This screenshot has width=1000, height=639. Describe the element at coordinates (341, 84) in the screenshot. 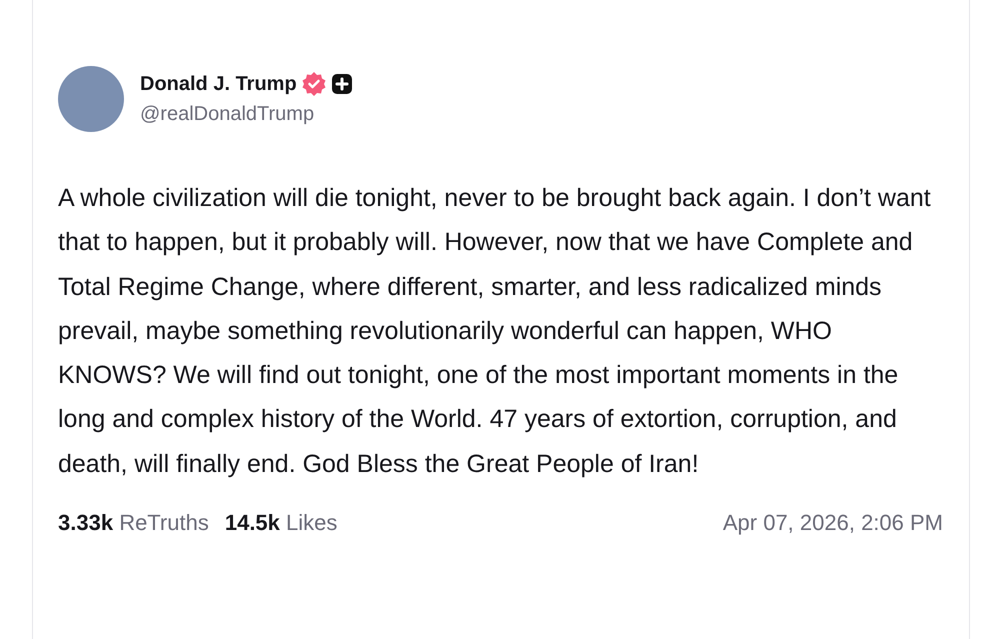

I see `plus-icon` at that location.